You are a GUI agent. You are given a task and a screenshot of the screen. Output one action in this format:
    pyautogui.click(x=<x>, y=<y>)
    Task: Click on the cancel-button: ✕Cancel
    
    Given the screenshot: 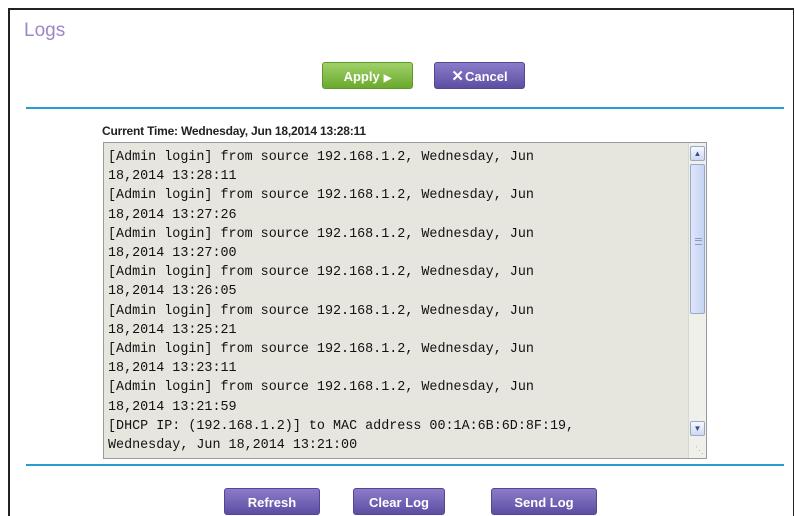 What is the action you would take?
    pyautogui.click(x=479, y=75)
    